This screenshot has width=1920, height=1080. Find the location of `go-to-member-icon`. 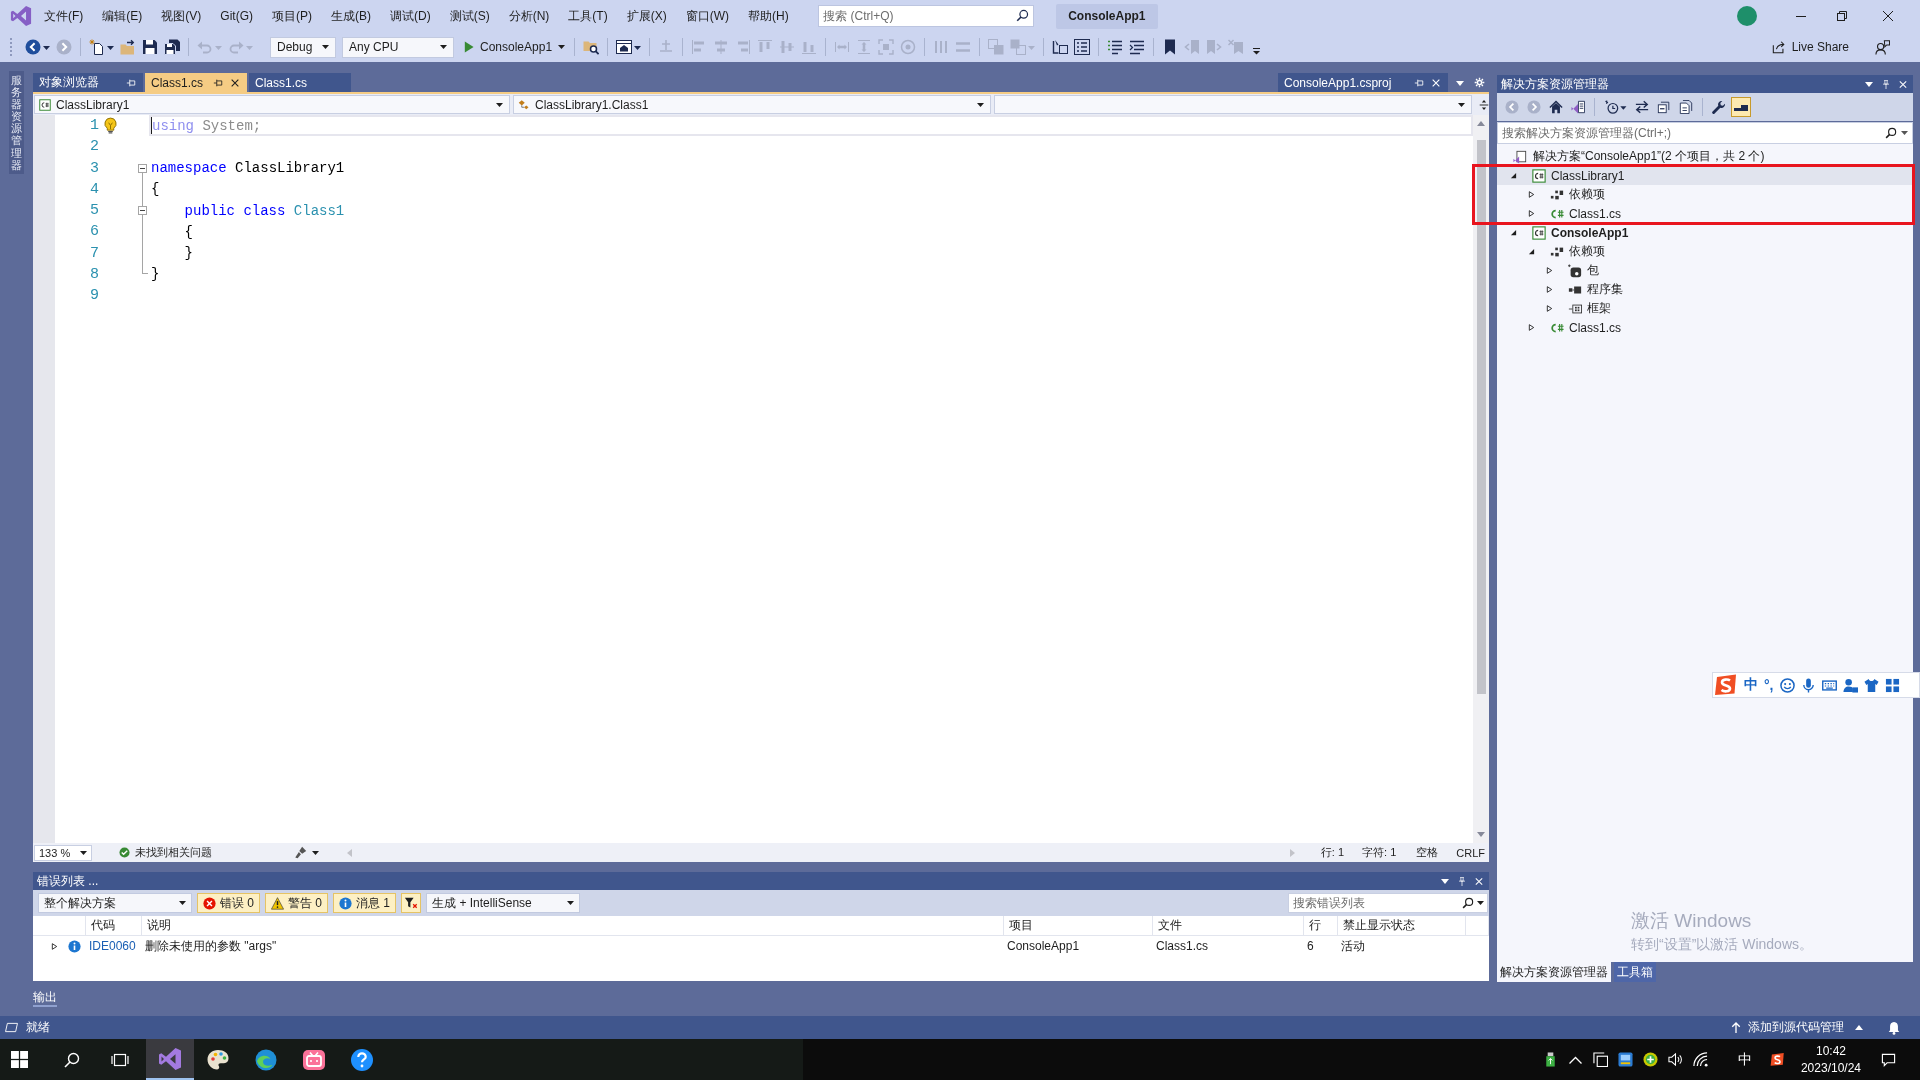

go-to-member-icon is located at coordinates (1060, 47).